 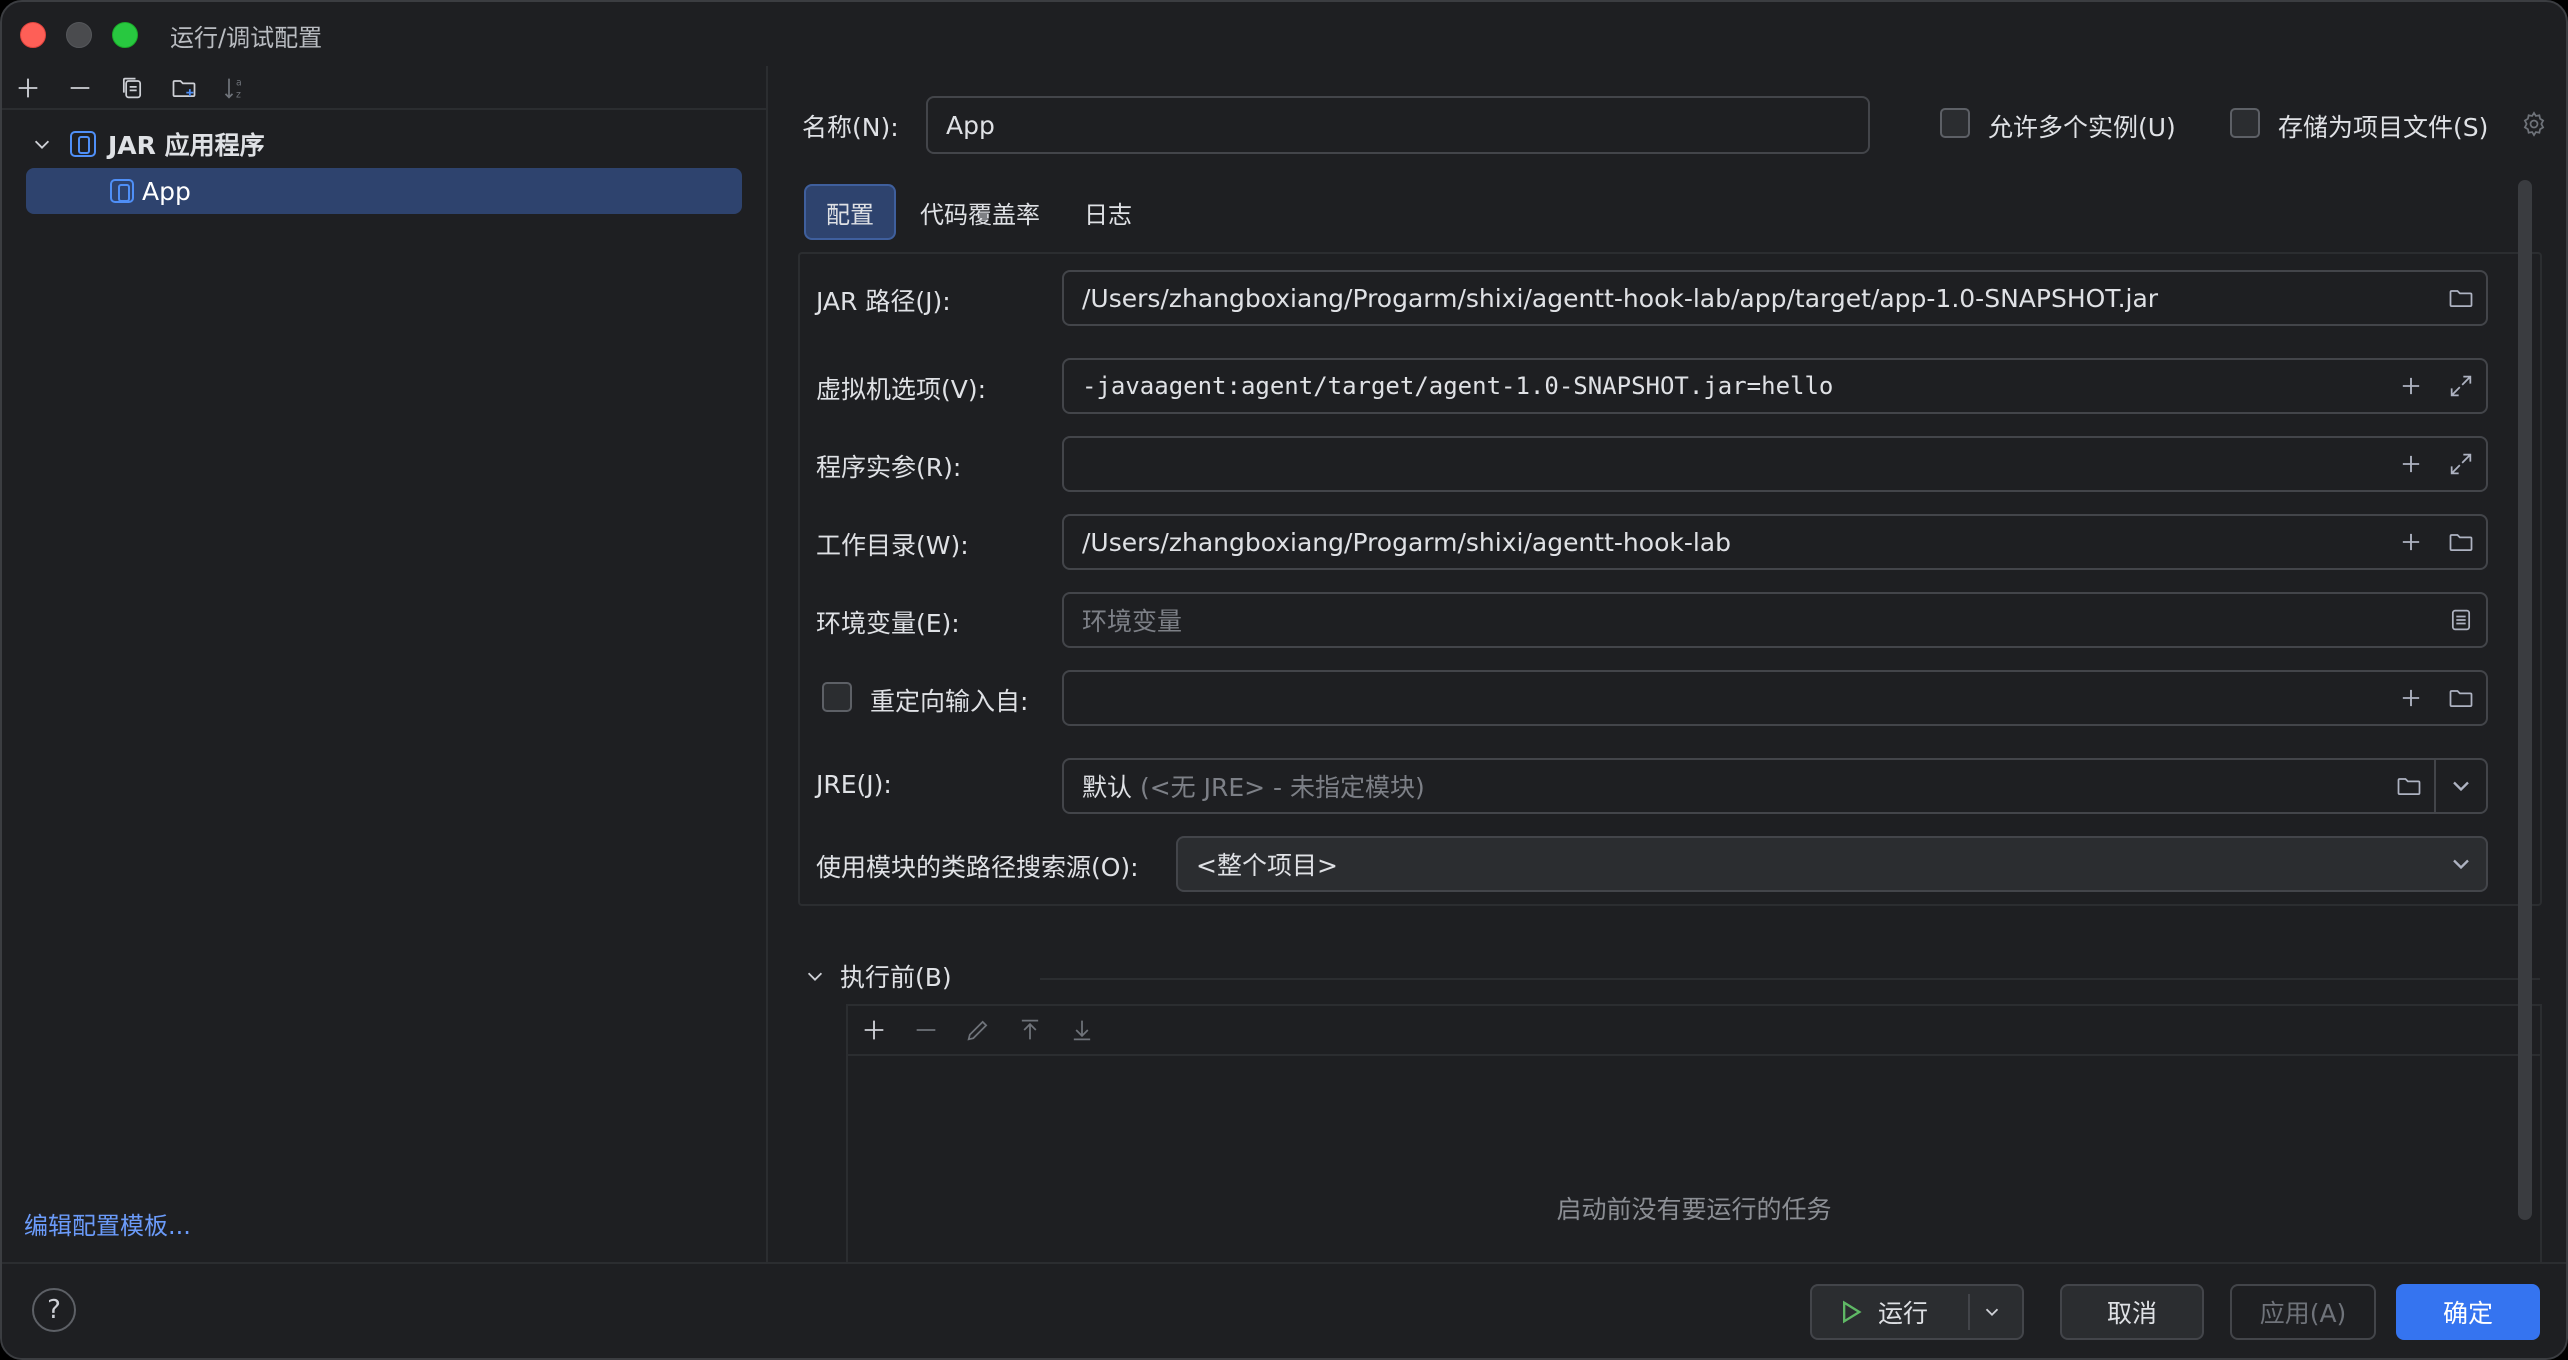 I want to click on before-launch-tasks: 启动前没有要运行的任务, so click(x=1694, y=1134).